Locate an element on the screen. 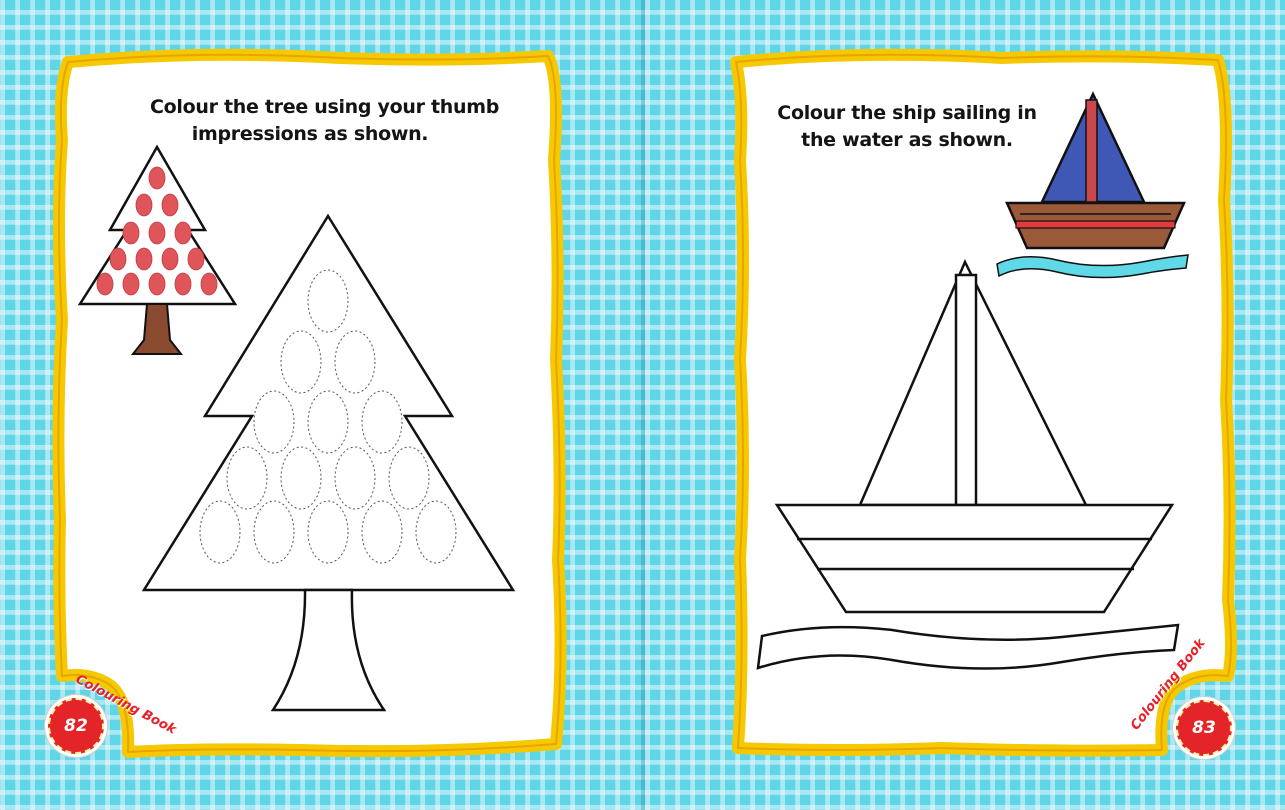 This screenshot has width=1285, height=810. page-number-badge: 83 is located at coordinates (1204, 728).